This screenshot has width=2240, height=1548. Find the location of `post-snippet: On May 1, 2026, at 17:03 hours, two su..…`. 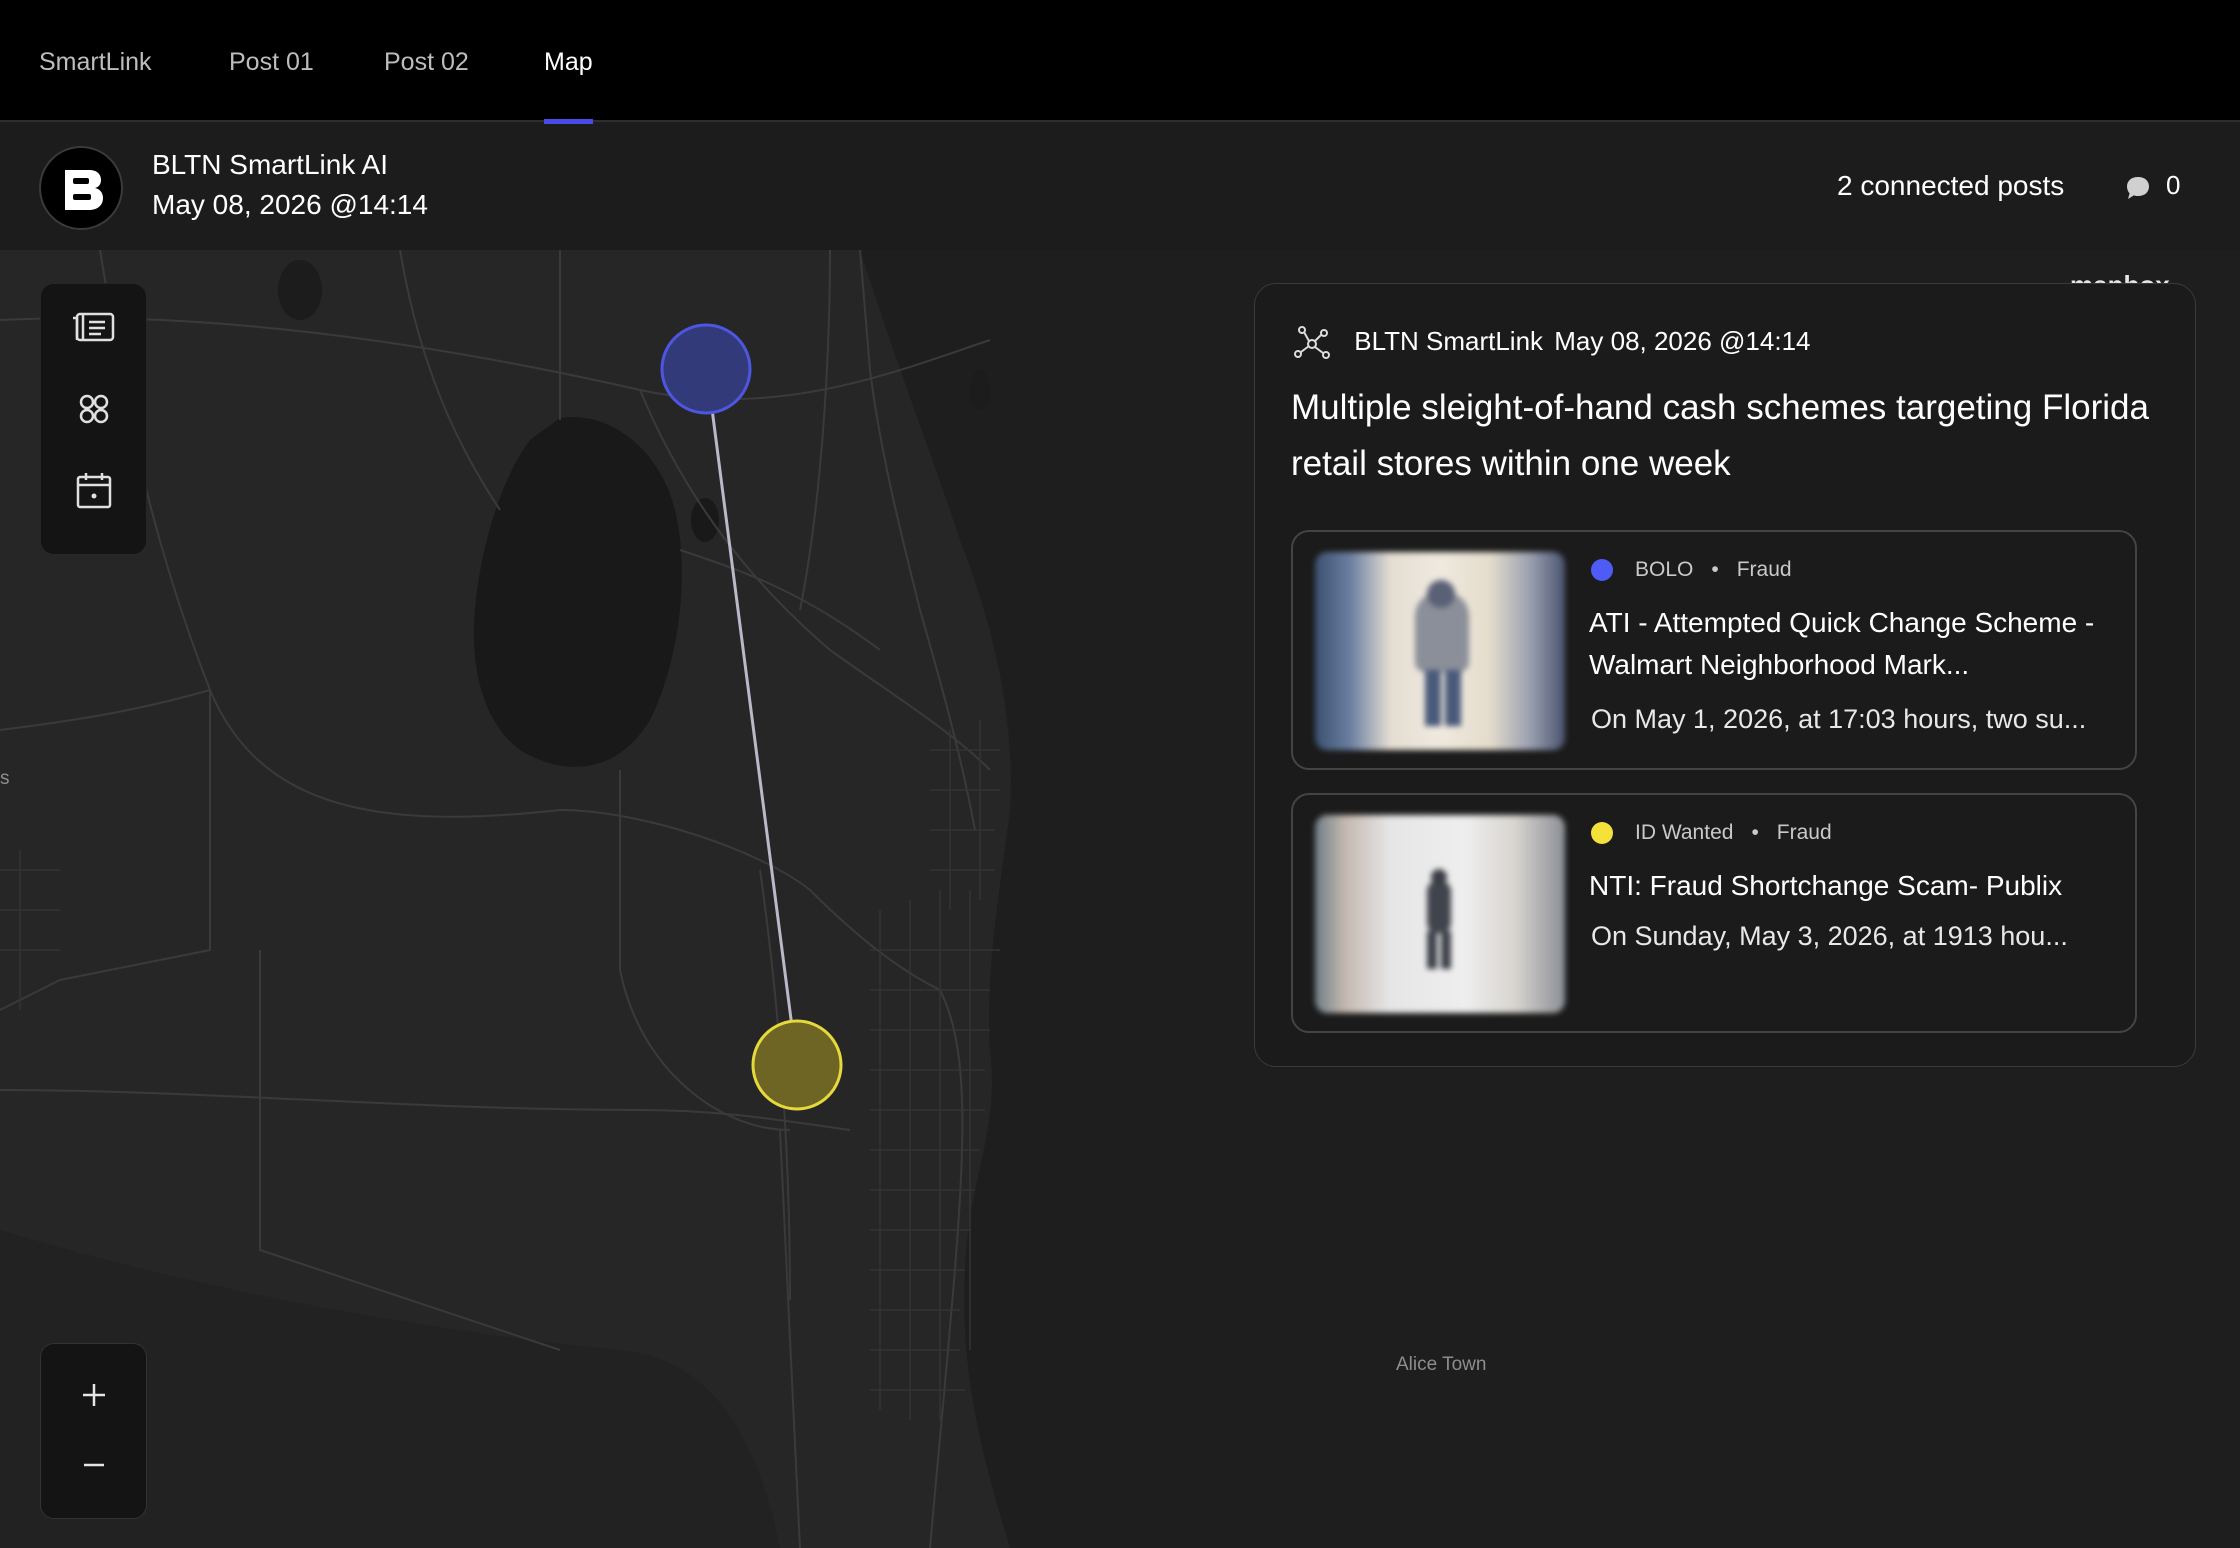

post-snippet: On May 1, 2026, at 17:03 hours, two su..… is located at coordinates (1839, 719).